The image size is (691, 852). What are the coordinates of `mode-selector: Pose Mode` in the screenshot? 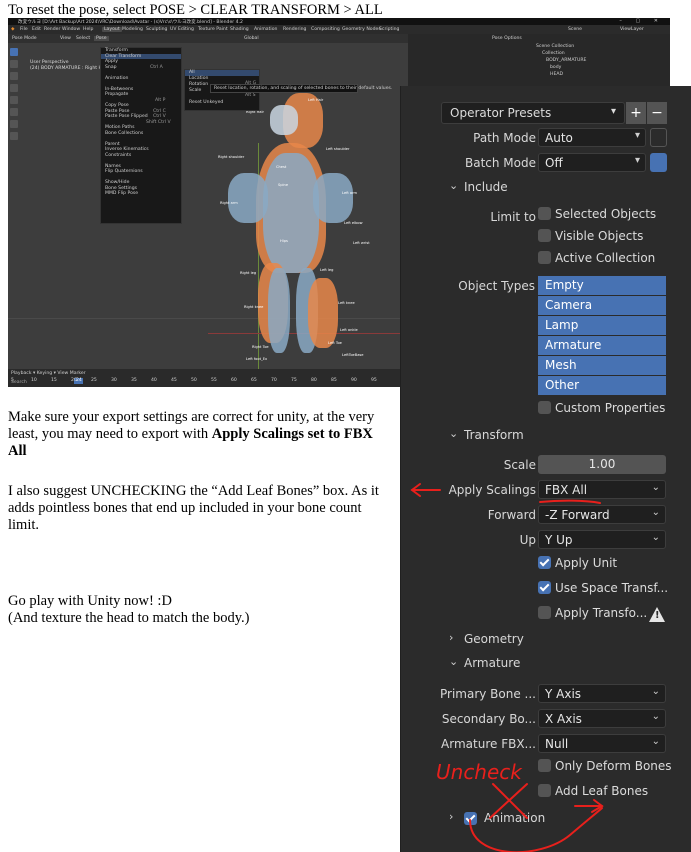 It's located at (24, 38).